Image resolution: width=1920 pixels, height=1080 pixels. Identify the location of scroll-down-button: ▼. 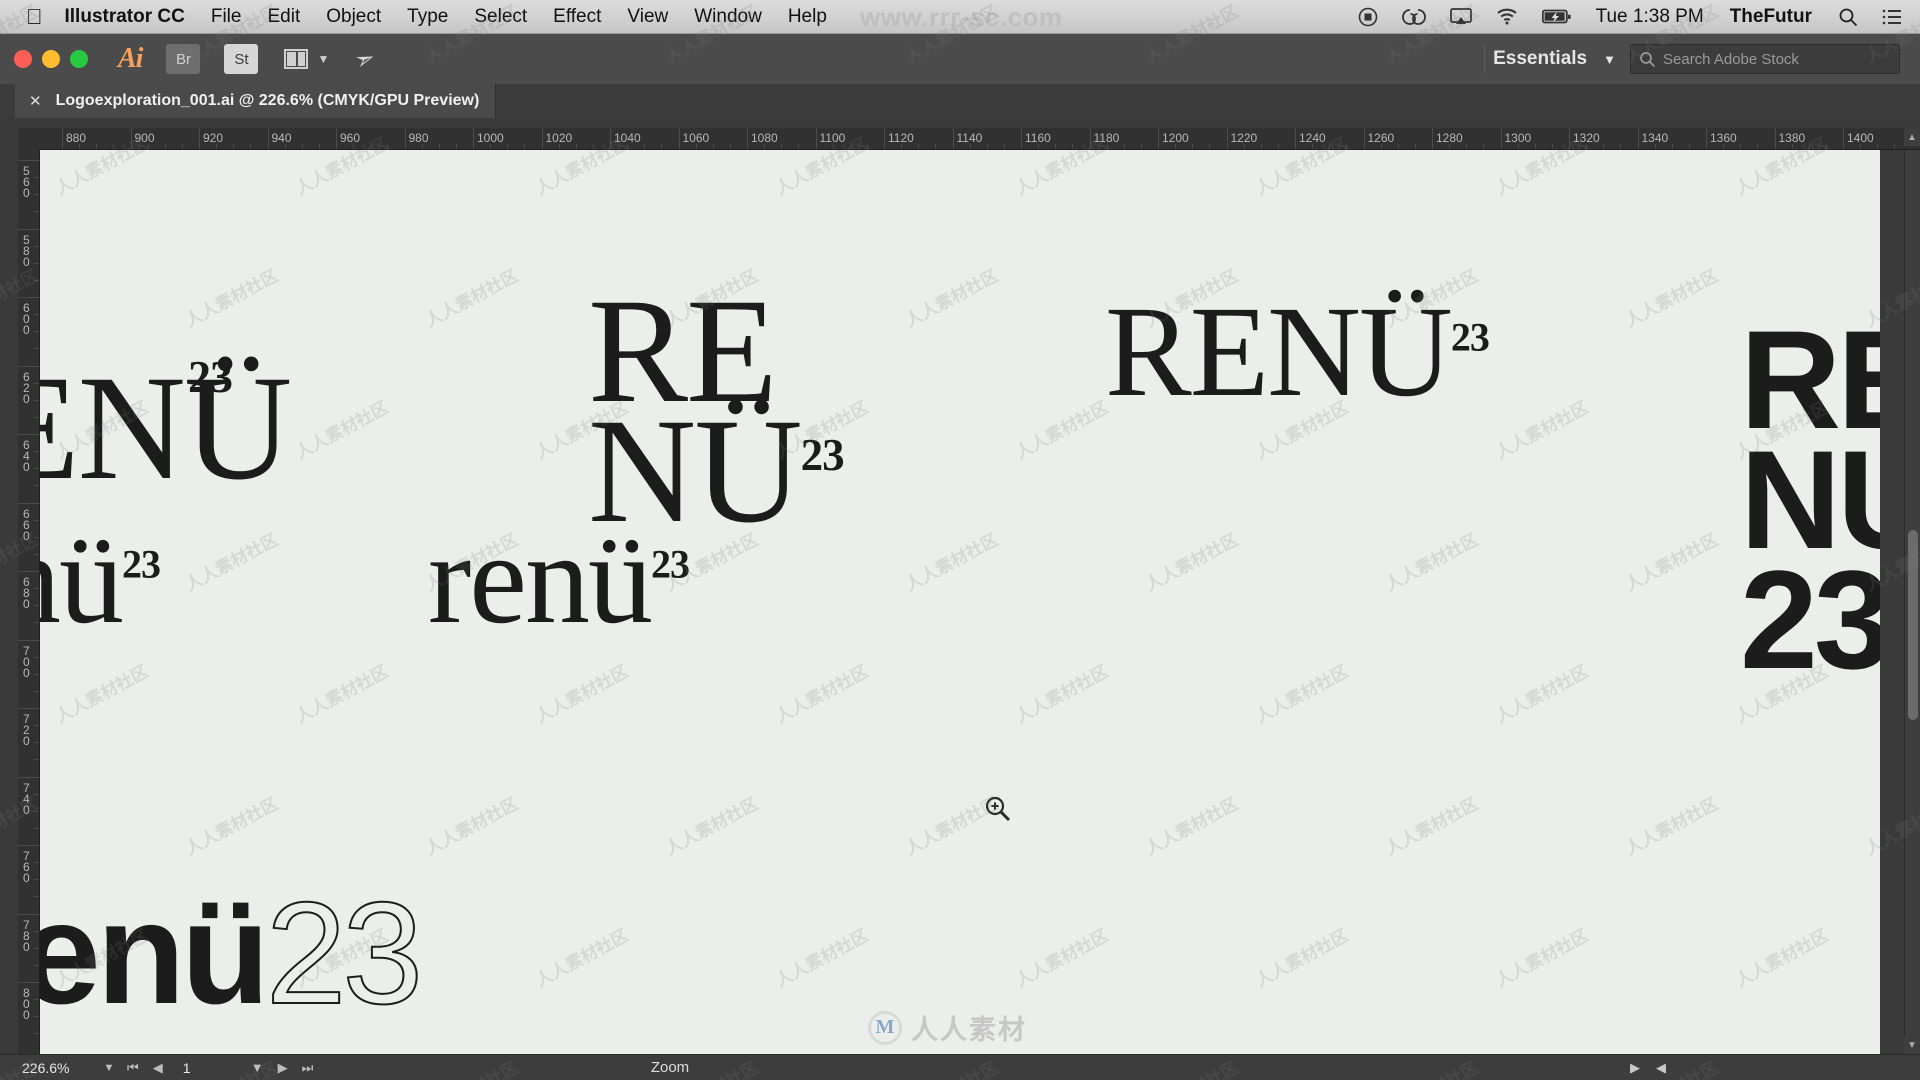
(1912, 1045).